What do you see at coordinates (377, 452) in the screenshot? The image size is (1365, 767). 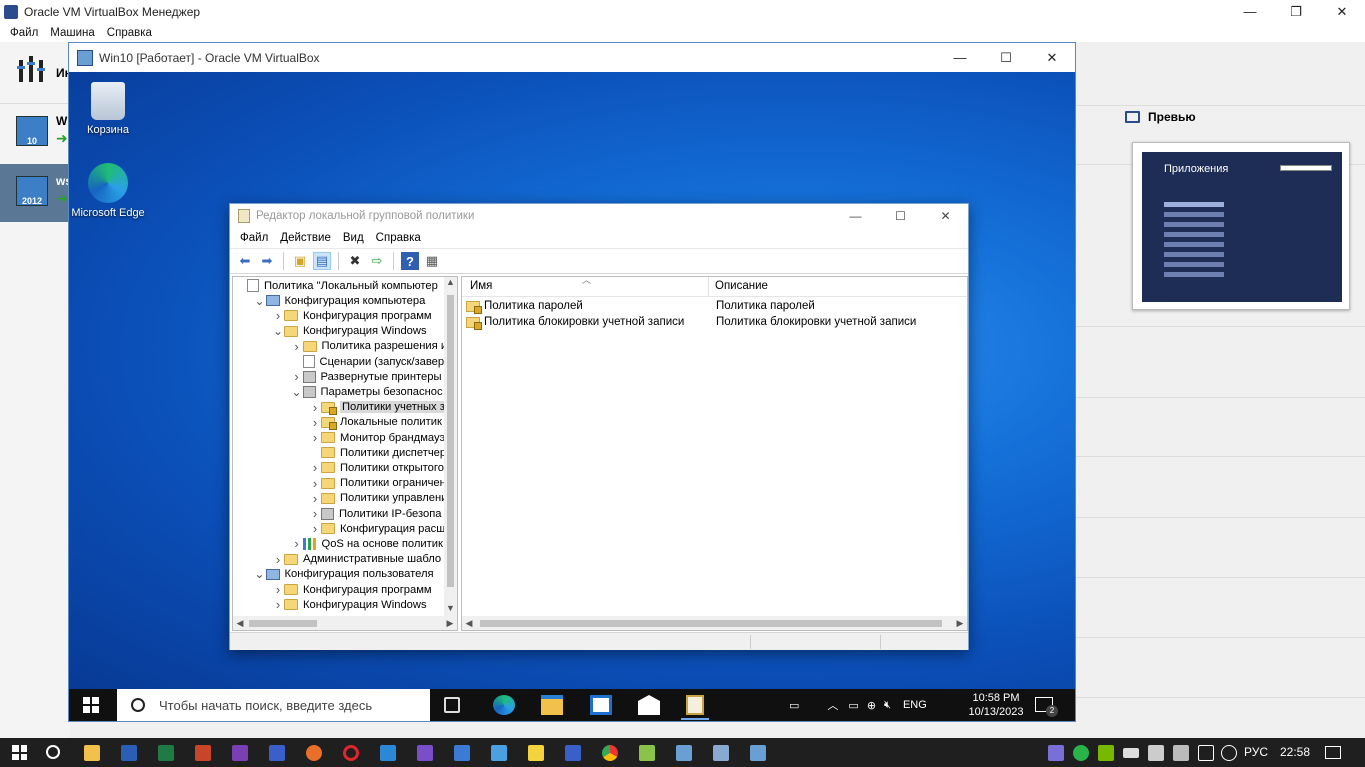 I see `tree-node: Политики диспетчер` at bounding box center [377, 452].